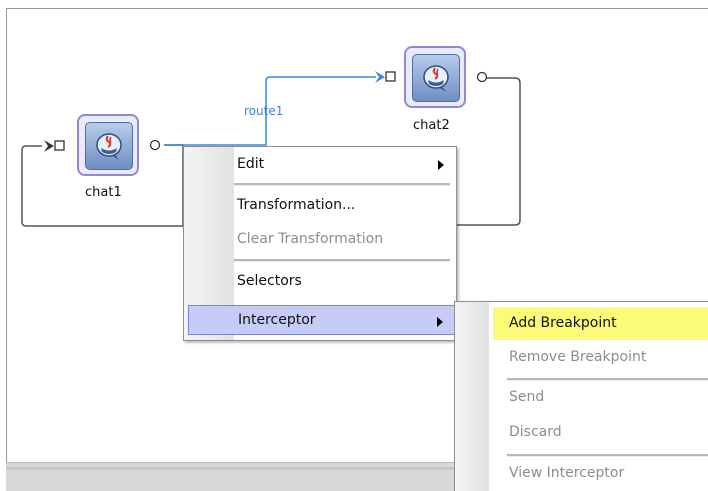 This screenshot has width=708, height=491. I want to click on chat1-node-body, so click(109, 146).